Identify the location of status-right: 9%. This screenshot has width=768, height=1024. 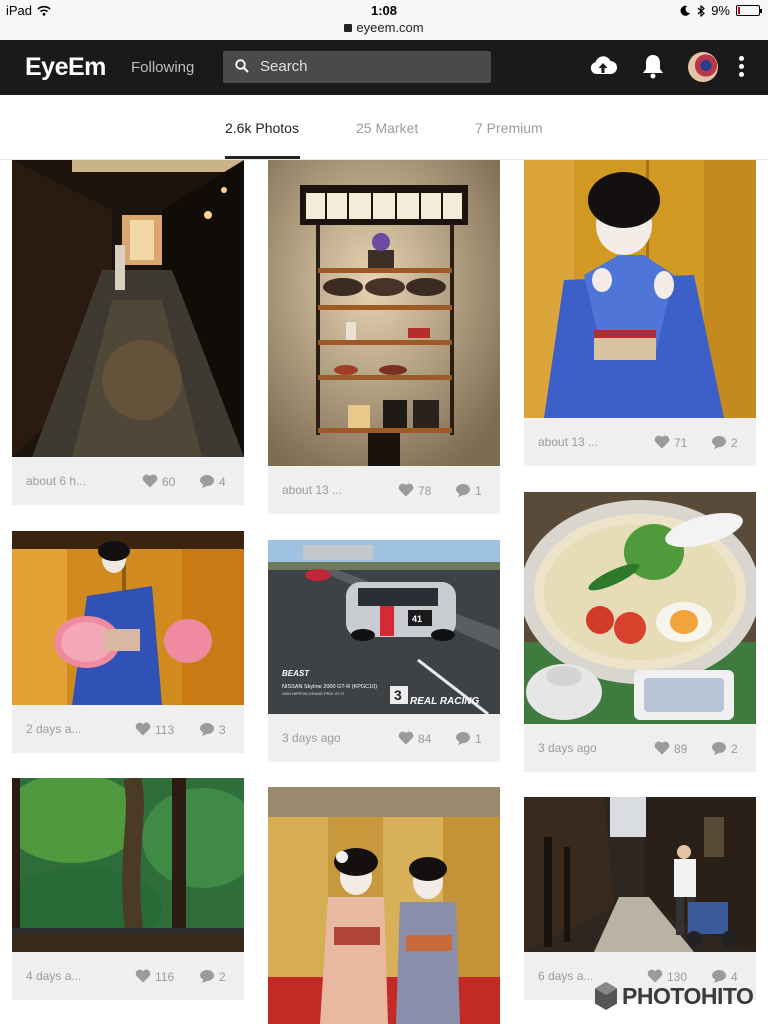
(721, 10).